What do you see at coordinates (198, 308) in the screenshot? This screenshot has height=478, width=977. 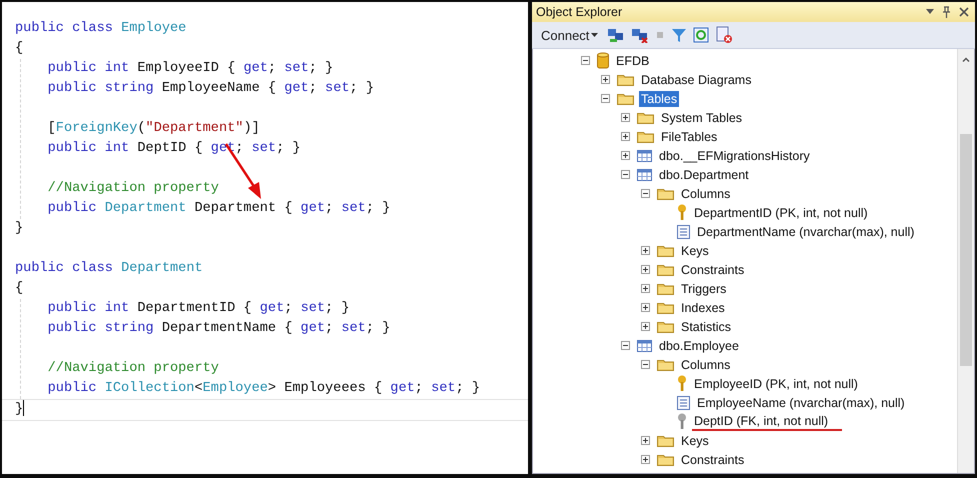 I see `code-line: public int DepartmentID { get; set; }` at bounding box center [198, 308].